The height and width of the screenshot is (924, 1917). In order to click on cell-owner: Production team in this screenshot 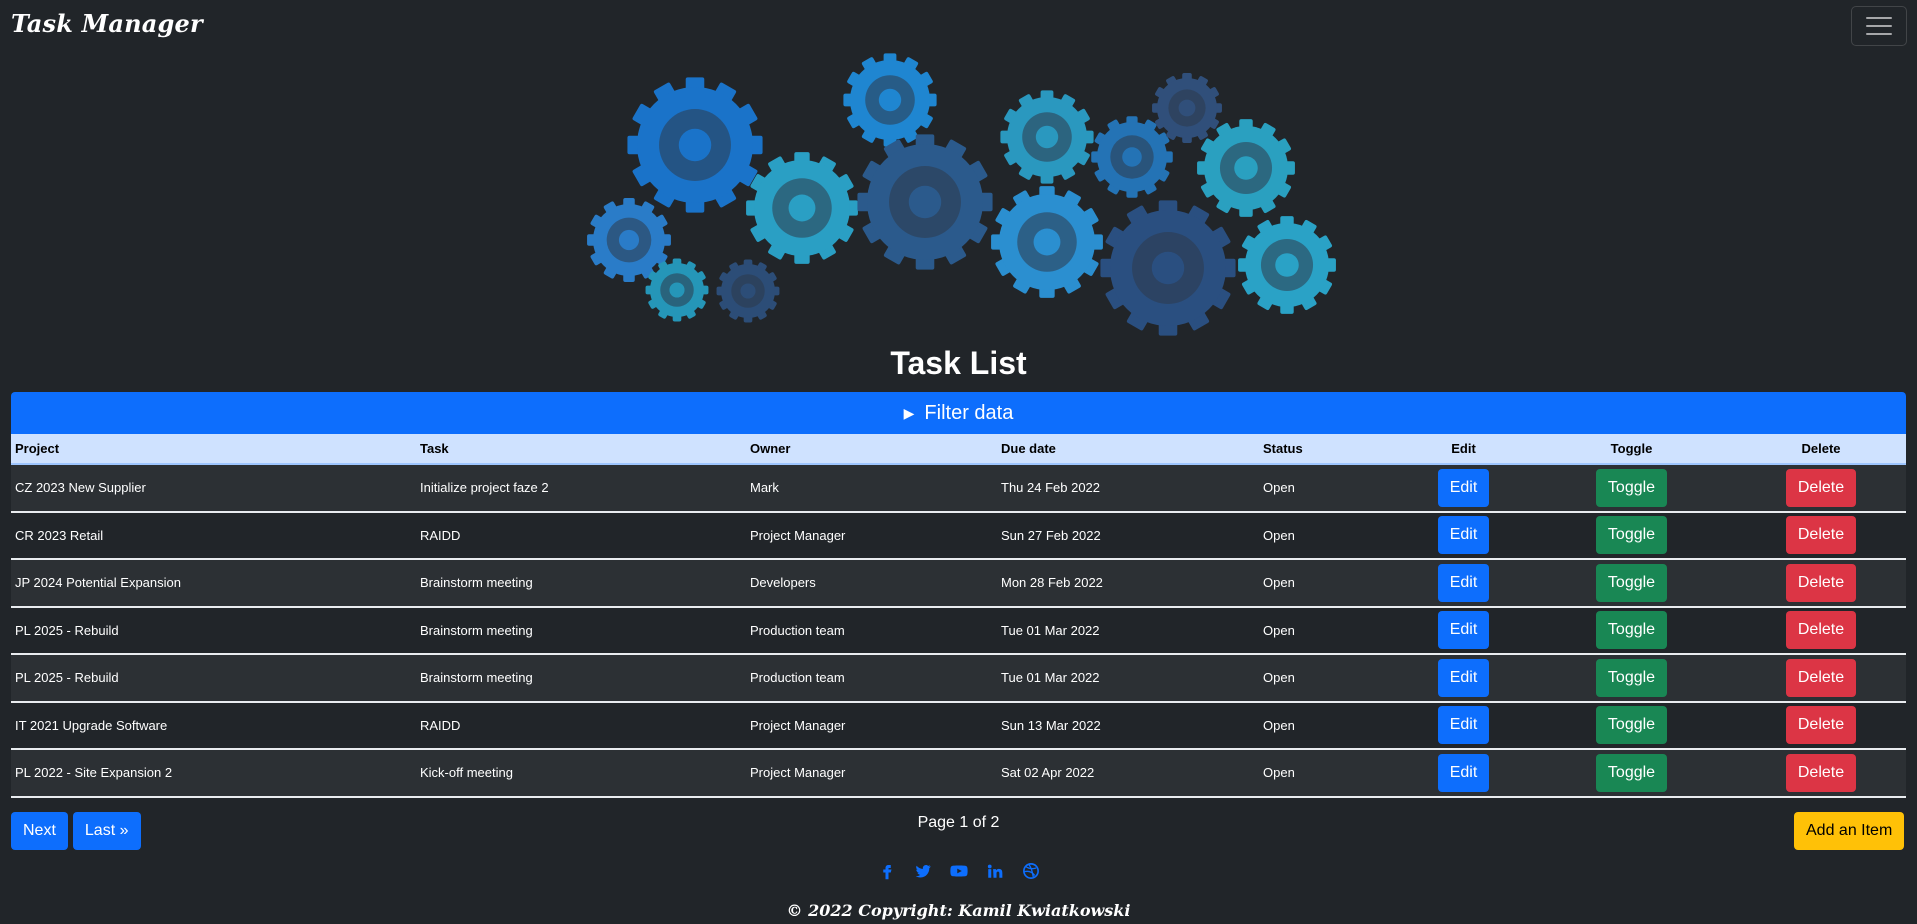, I will do `click(871, 678)`.